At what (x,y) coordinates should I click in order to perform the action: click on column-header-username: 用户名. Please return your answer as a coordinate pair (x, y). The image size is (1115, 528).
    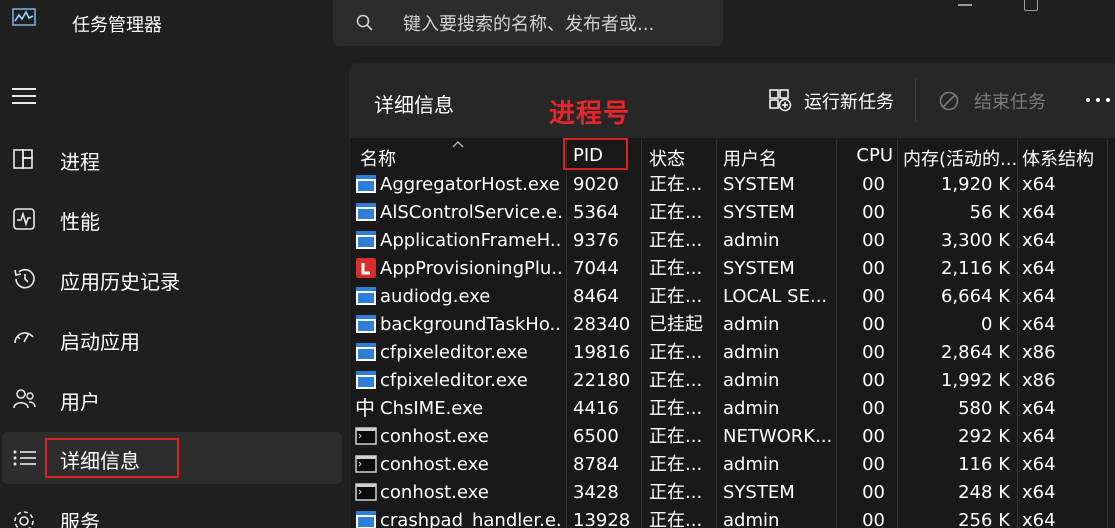
    Looking at the image, I should click on (778, 158).